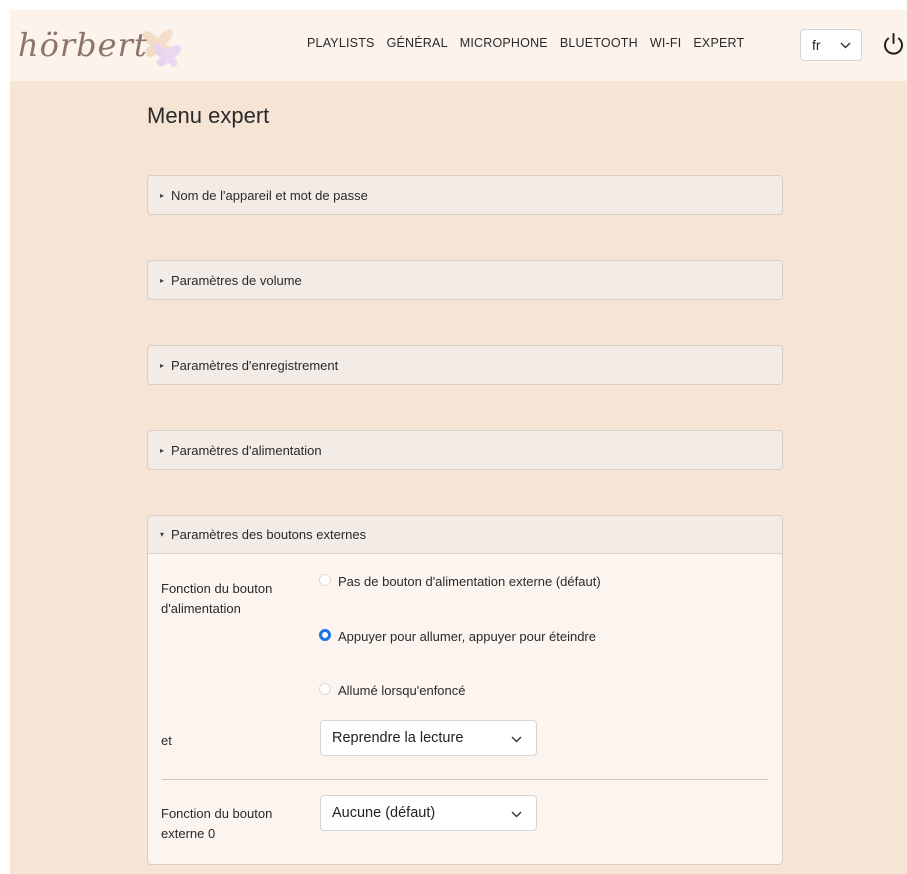 The height and width of the screenshot is (874, 907). I want to click on power-icon, so click(893, 44).